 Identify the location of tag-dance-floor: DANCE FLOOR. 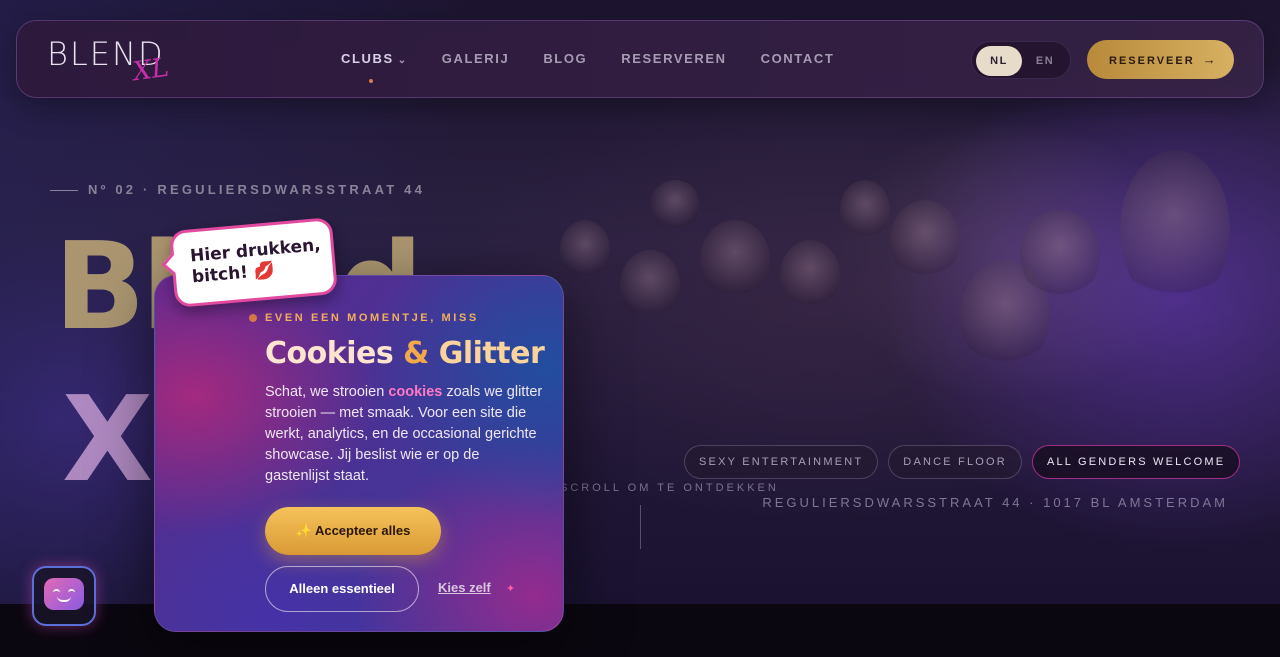
(955, 462).